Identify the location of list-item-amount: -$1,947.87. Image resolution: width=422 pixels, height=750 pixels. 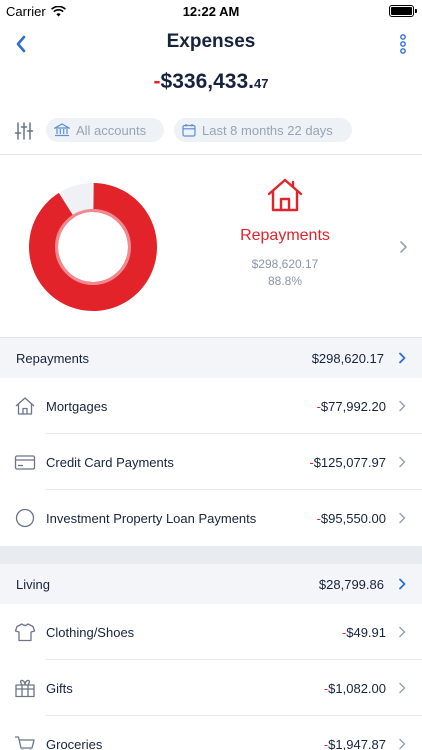
(355, 743).